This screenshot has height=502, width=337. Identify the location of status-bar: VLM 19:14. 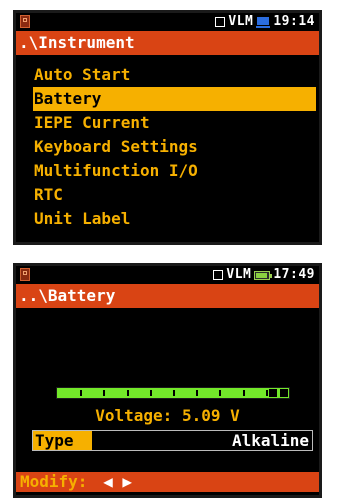
(167, 22).